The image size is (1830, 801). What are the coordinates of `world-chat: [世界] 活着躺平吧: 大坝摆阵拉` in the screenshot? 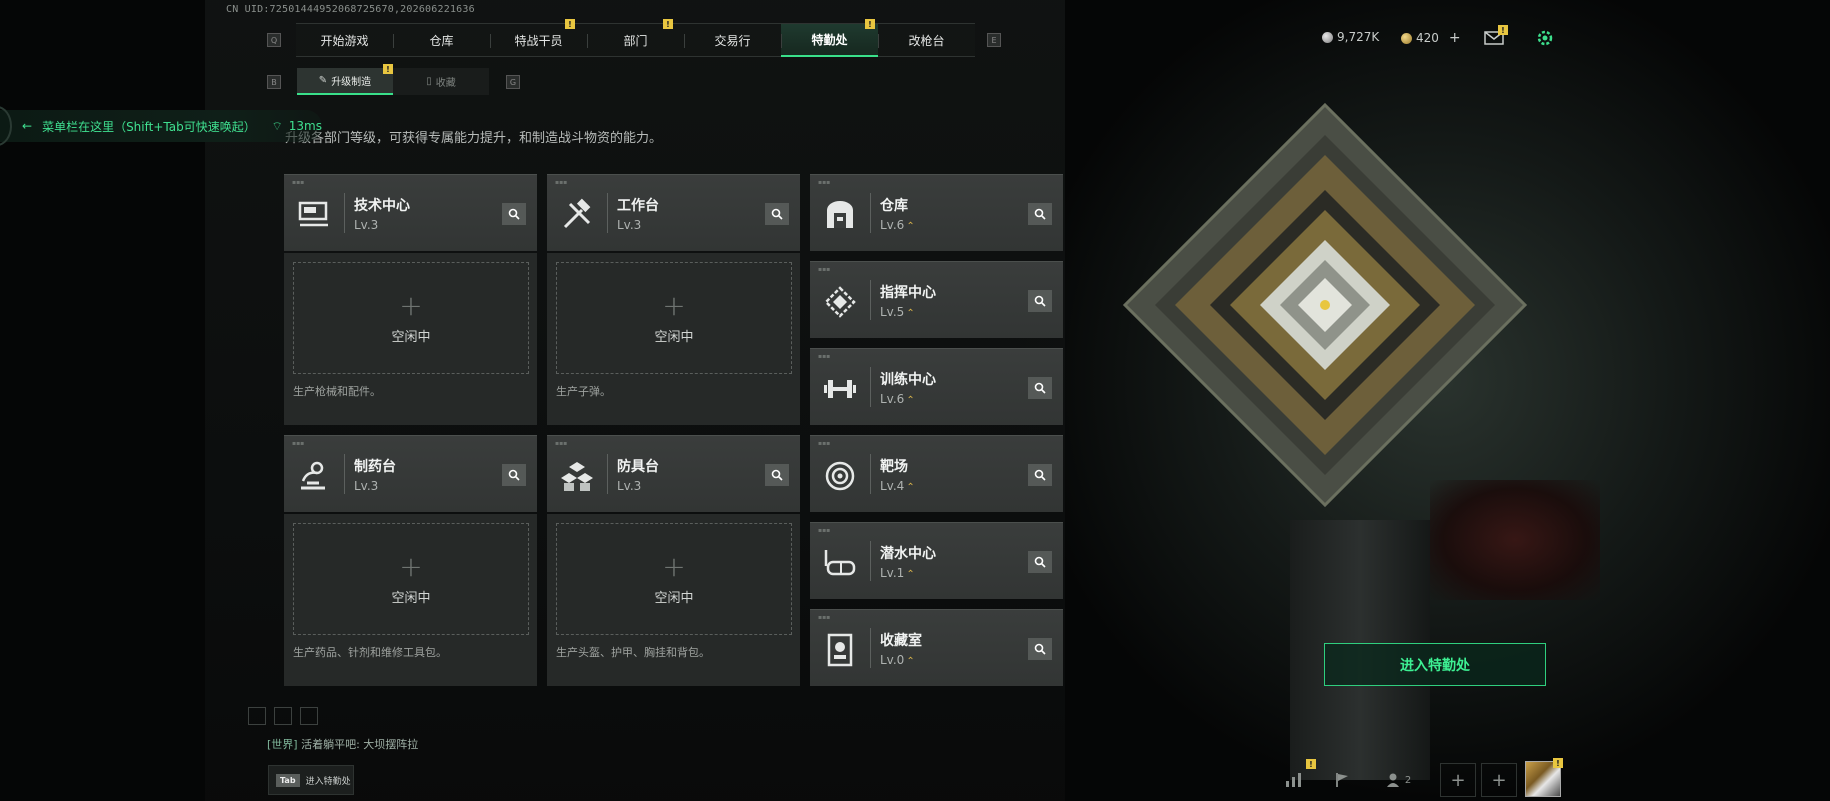 It's located at (342, 744).